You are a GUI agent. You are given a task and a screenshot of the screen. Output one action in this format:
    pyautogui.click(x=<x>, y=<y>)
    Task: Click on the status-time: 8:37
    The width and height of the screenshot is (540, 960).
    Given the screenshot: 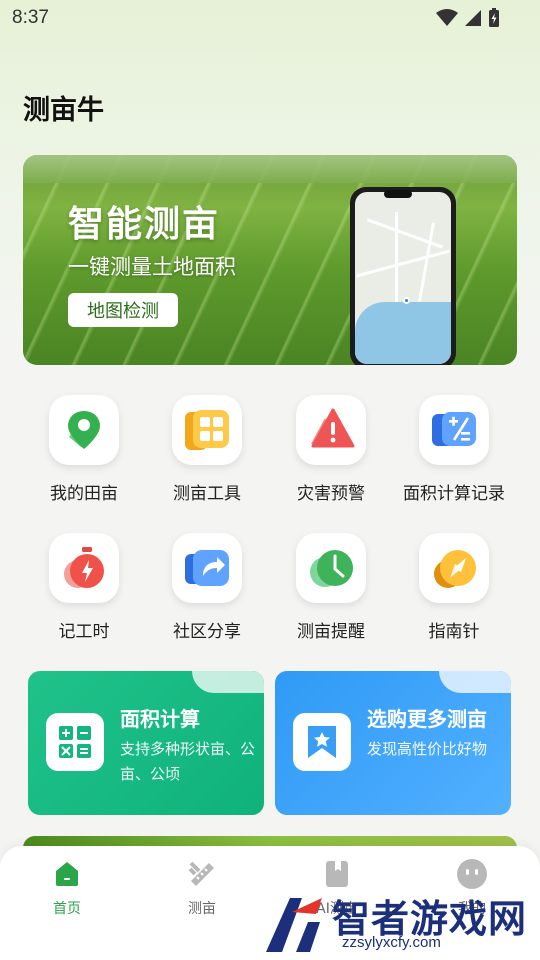 What is the action you would take?
    pyautogui.click(x=30, y=17)
    